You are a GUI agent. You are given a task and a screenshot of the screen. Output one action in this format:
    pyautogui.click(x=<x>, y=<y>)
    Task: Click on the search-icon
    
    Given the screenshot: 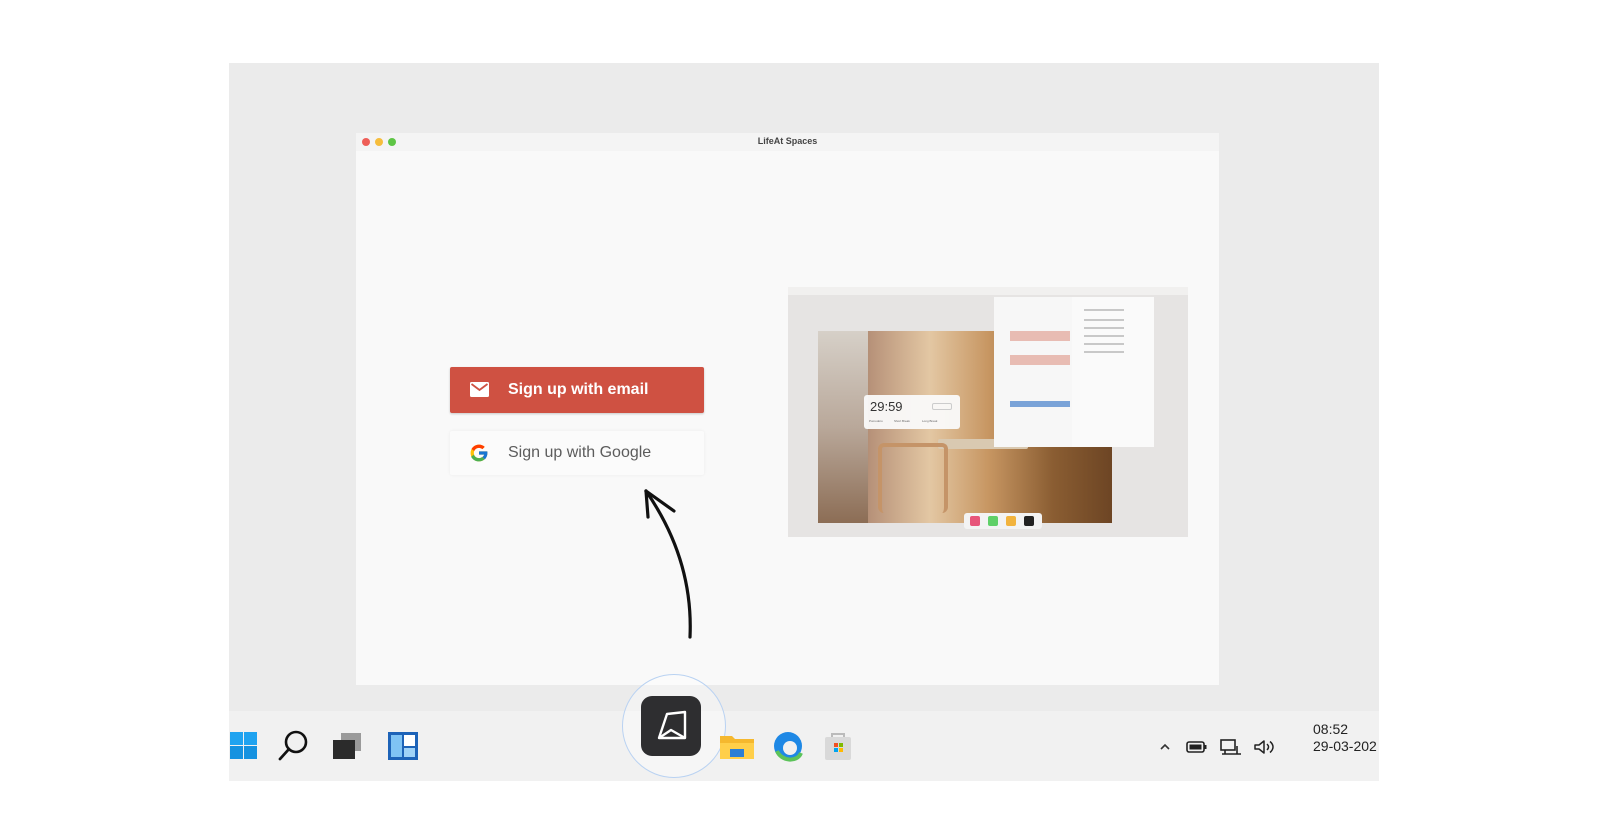 What is the action you would take?
    pyautogui.click(x=293, y=746)
    